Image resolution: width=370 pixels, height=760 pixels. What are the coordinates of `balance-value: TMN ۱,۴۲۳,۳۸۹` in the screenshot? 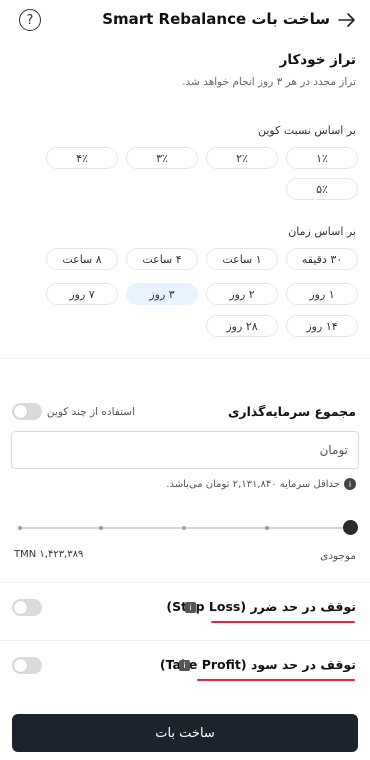 It's located at (49, 554).